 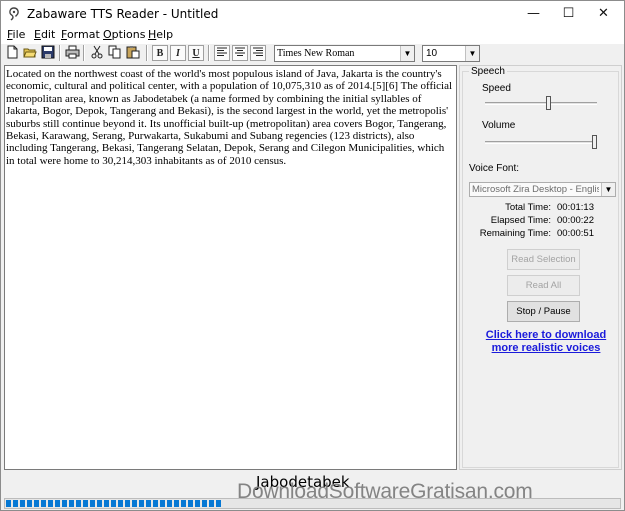 I want to click on align-left-icon, so click(x=222, y=53).